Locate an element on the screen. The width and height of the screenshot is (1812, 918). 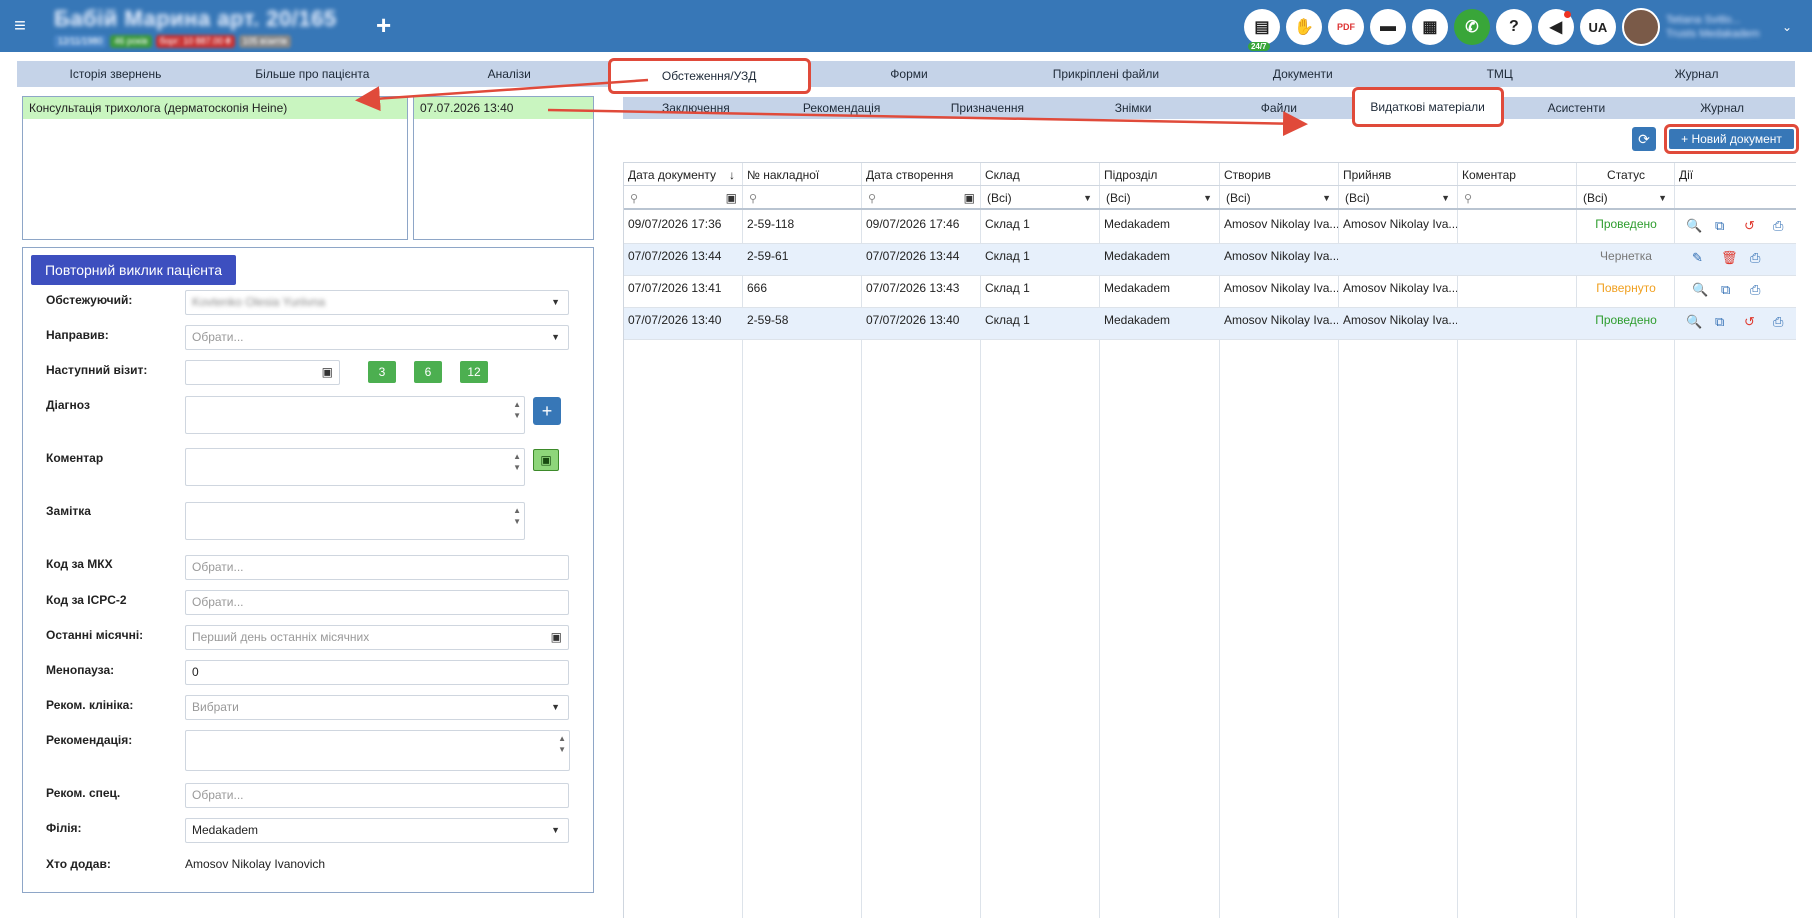
col-creator: Створив is located at coordinates (1245, 175).